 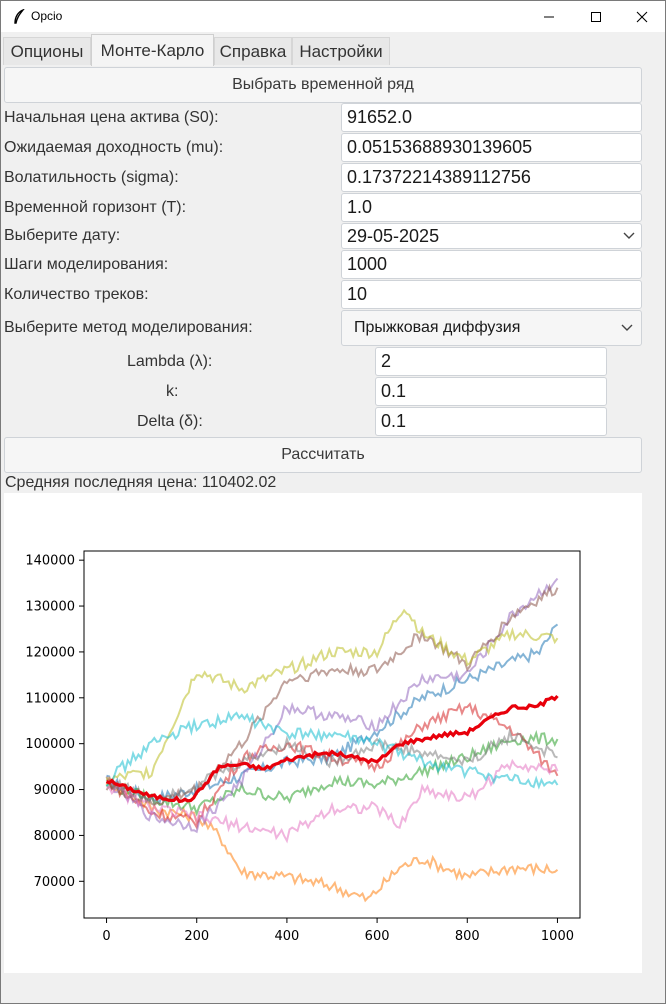 What do you see at coordinates (54, 836) in the screenshot?
I see `y-tick-label: 80000` at bounding box center [54, 836].